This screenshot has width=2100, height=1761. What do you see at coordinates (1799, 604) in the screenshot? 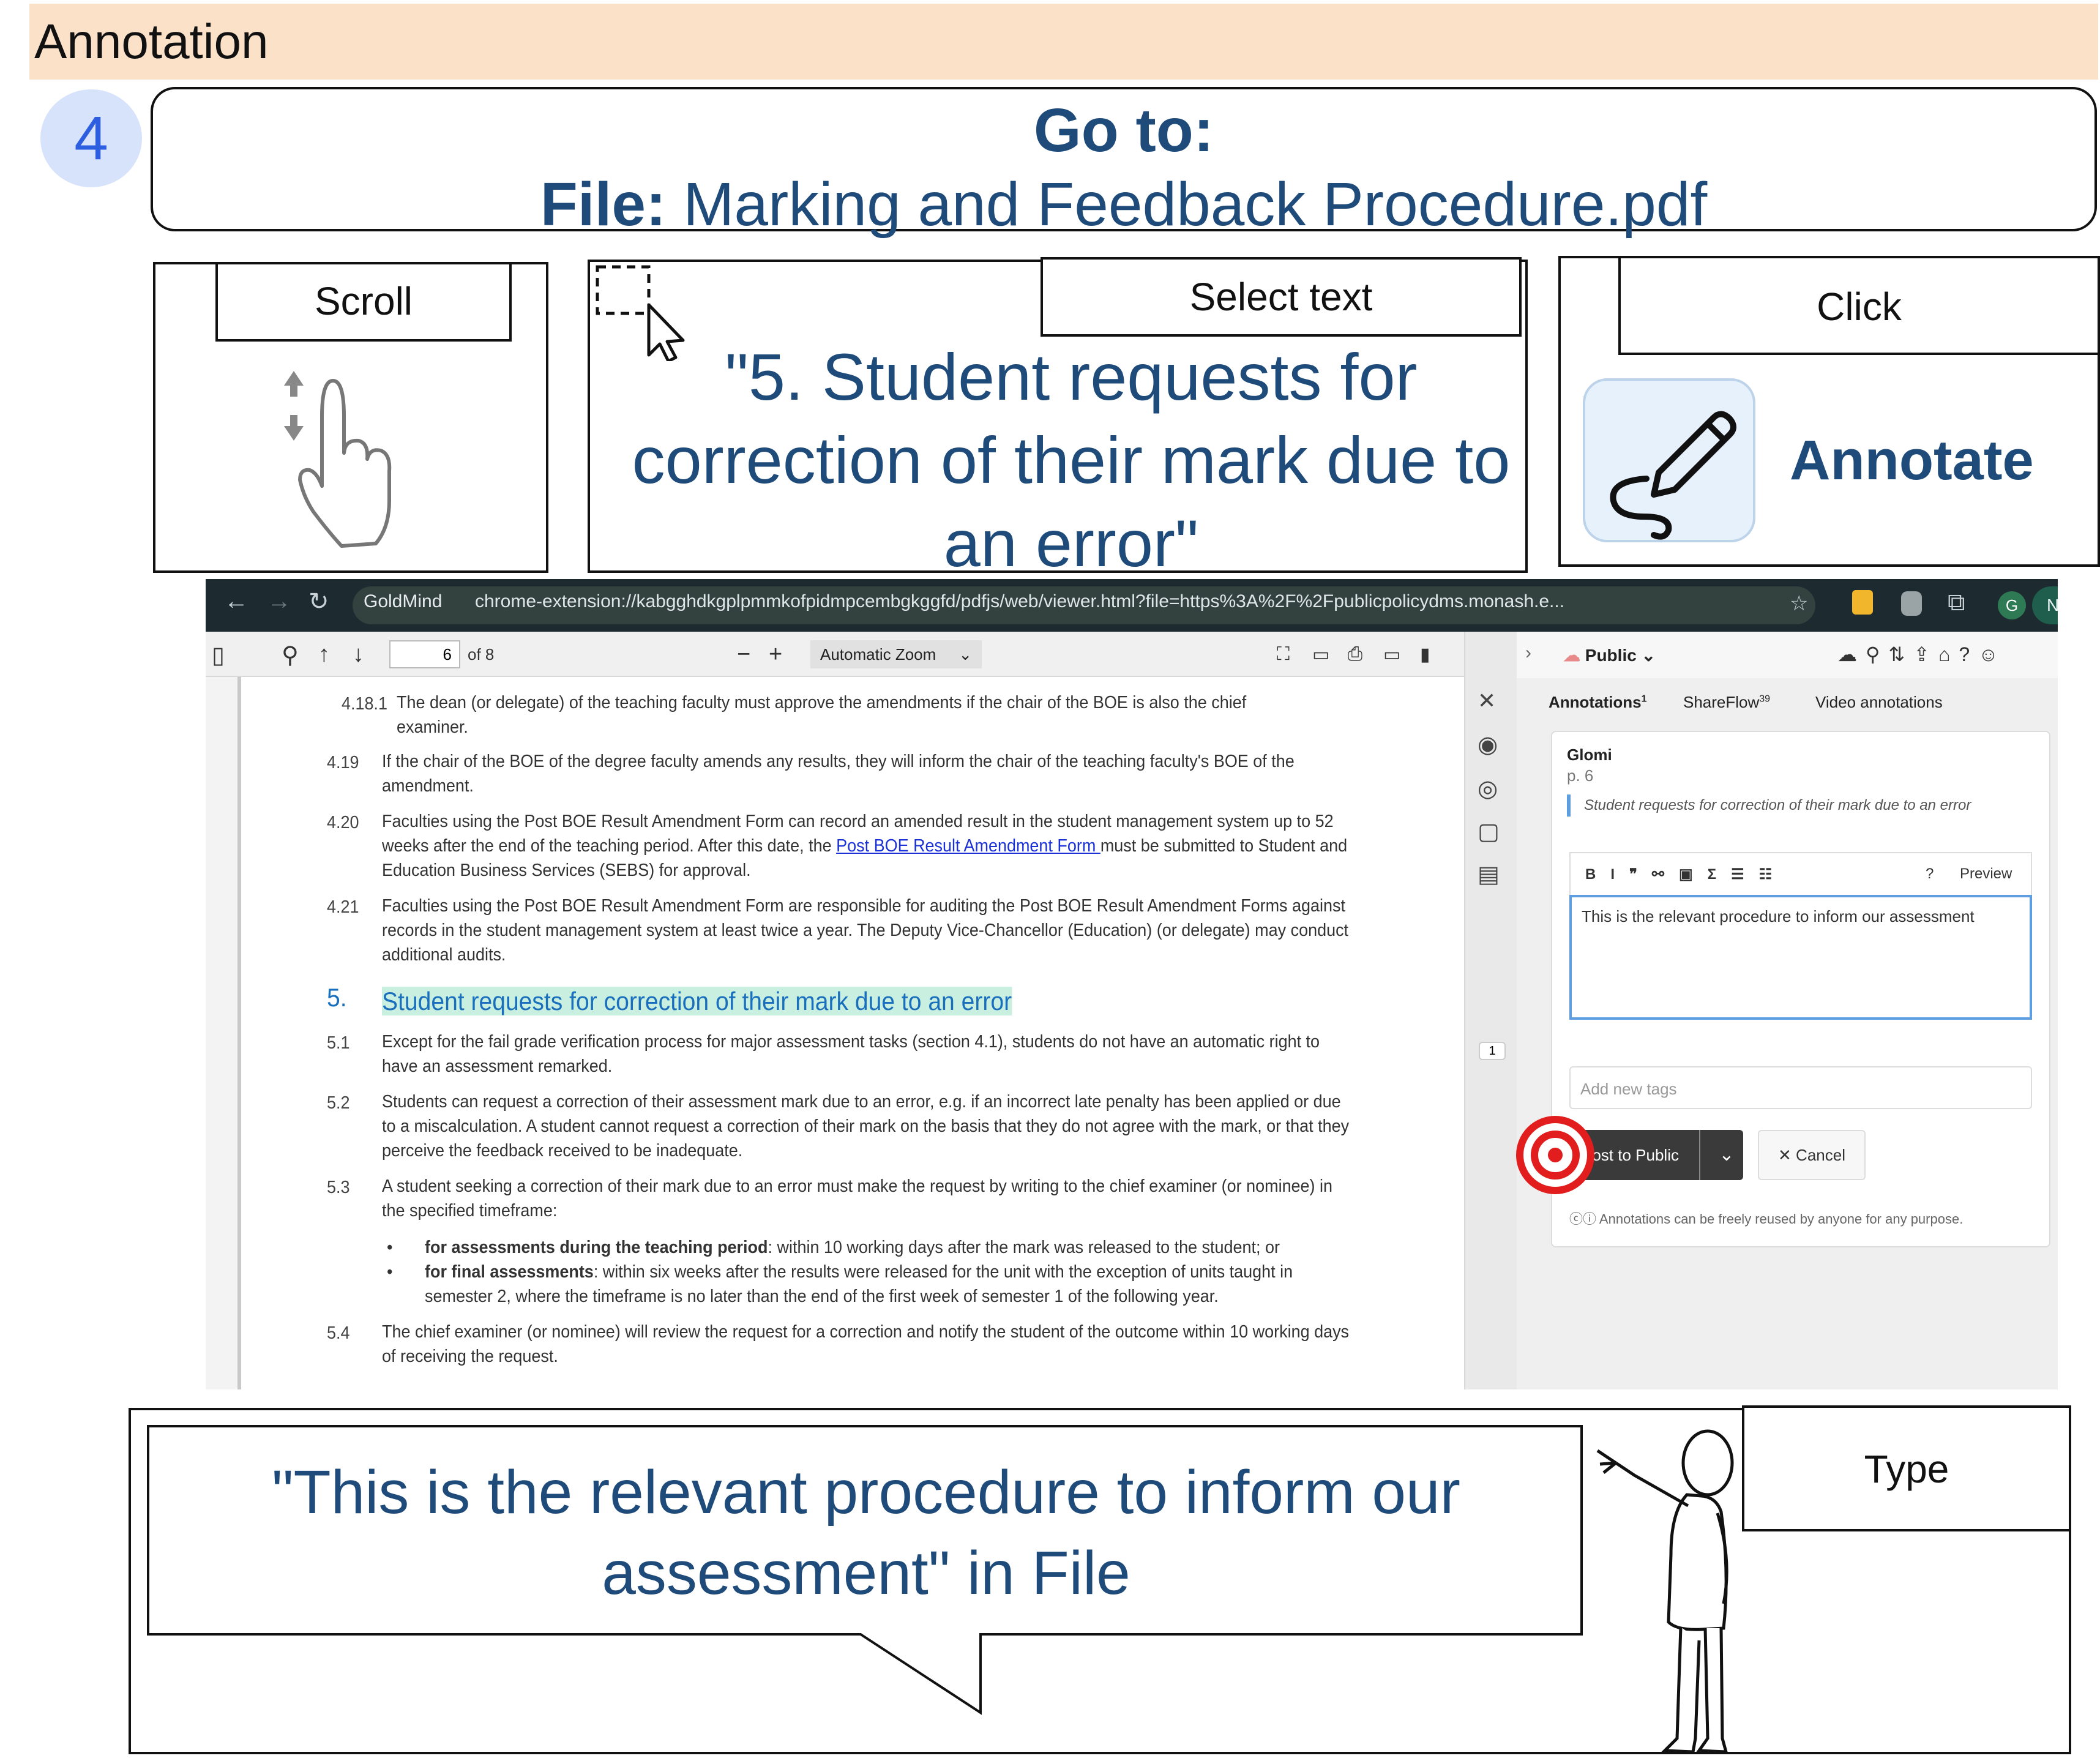
I see `star-icon: ☆` at bounding box center [1799, 604].